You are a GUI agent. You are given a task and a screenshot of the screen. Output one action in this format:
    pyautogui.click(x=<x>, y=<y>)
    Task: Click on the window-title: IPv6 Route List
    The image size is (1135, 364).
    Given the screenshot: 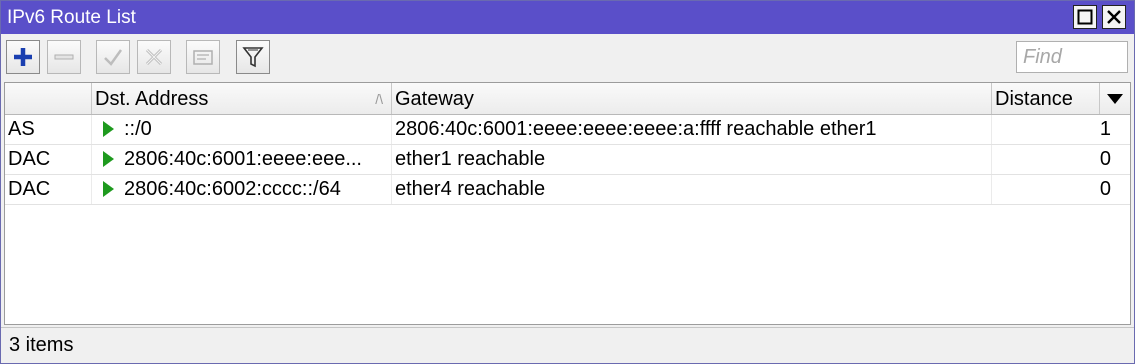 What is the action you would take?
    pyautogui.click(x=71, y=17)
    